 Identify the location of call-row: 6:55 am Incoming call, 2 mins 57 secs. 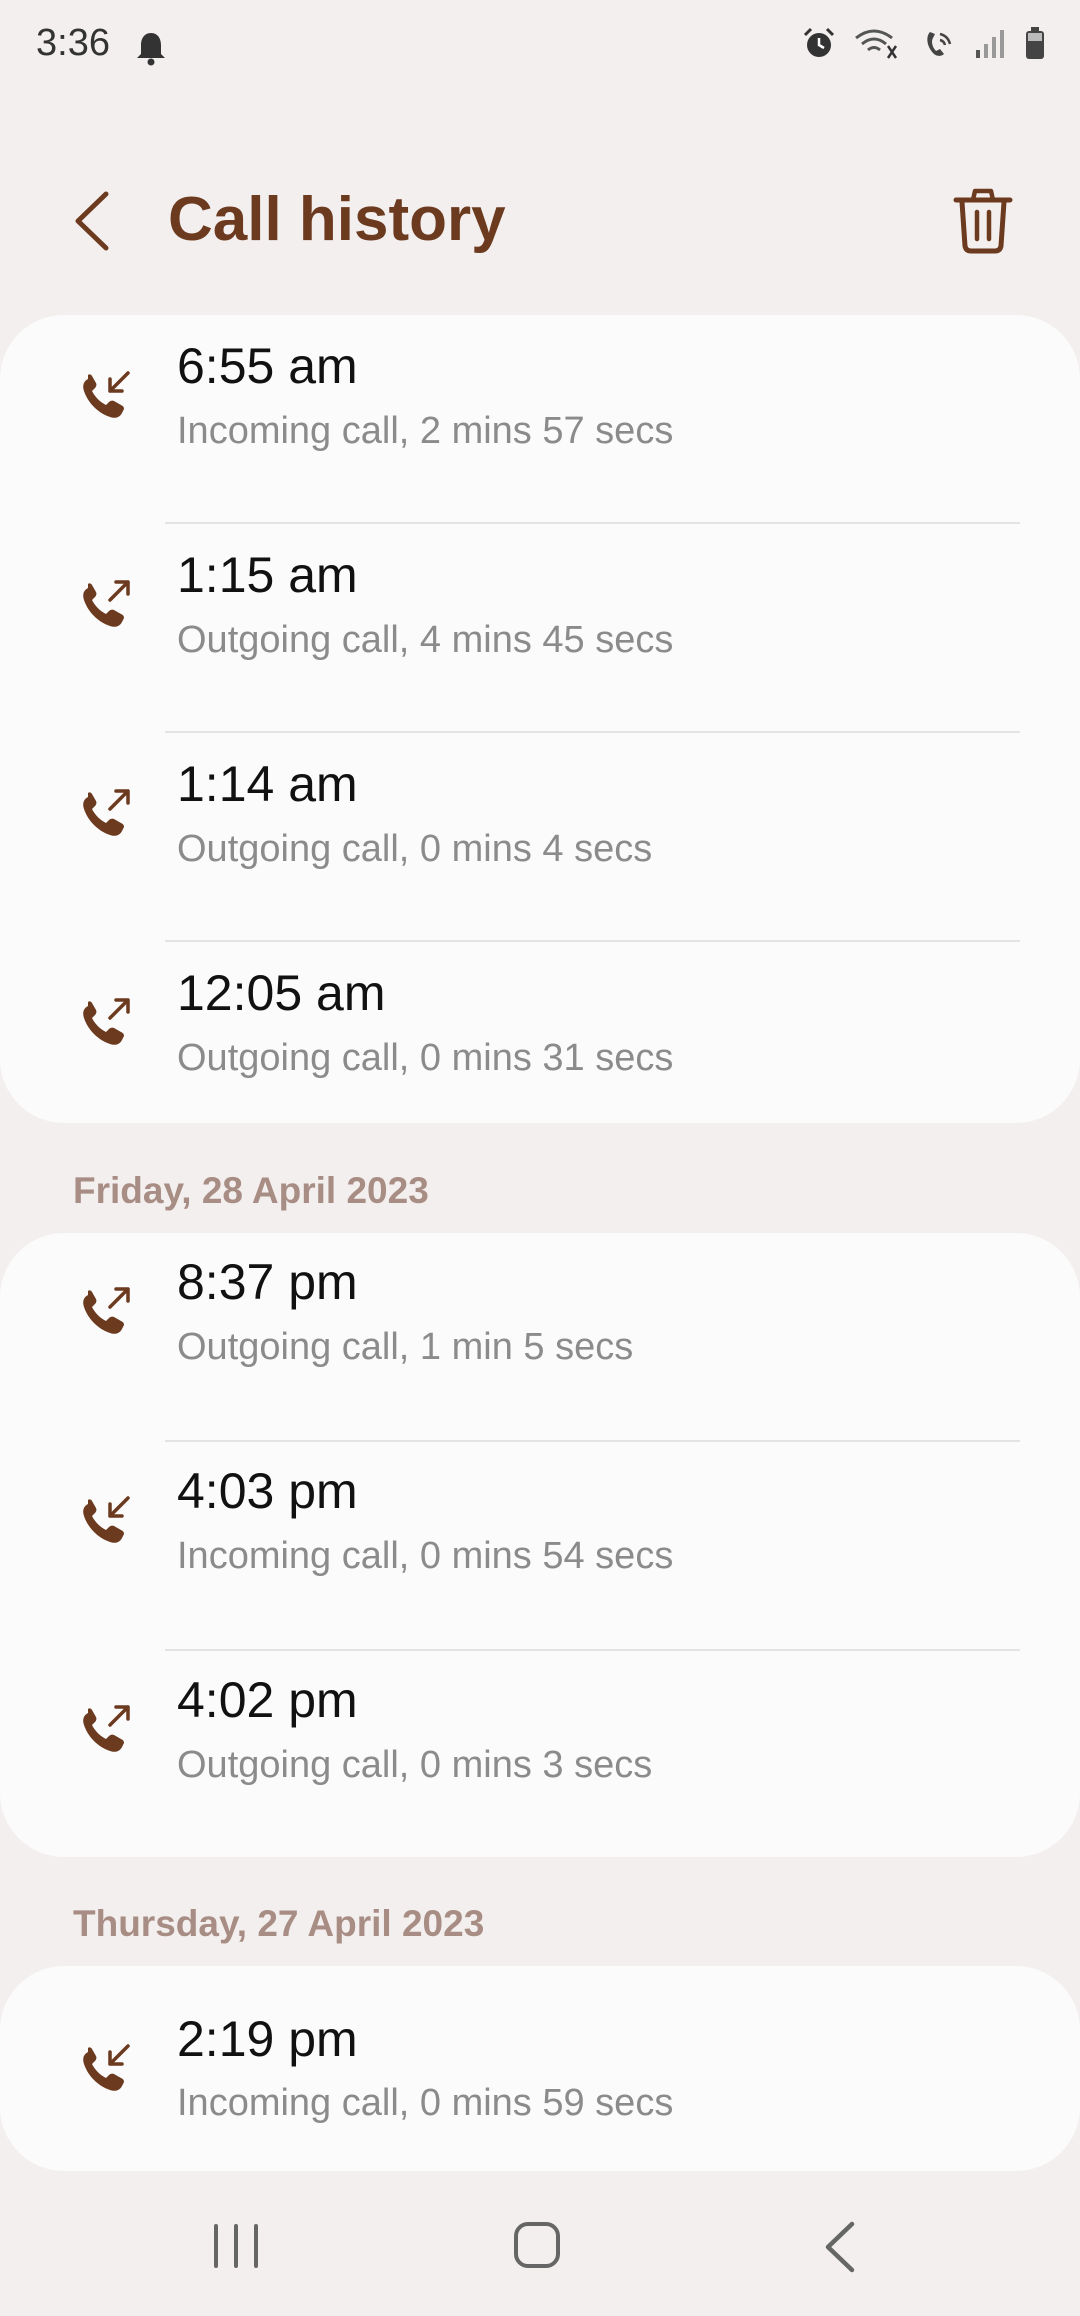
(540, 419).